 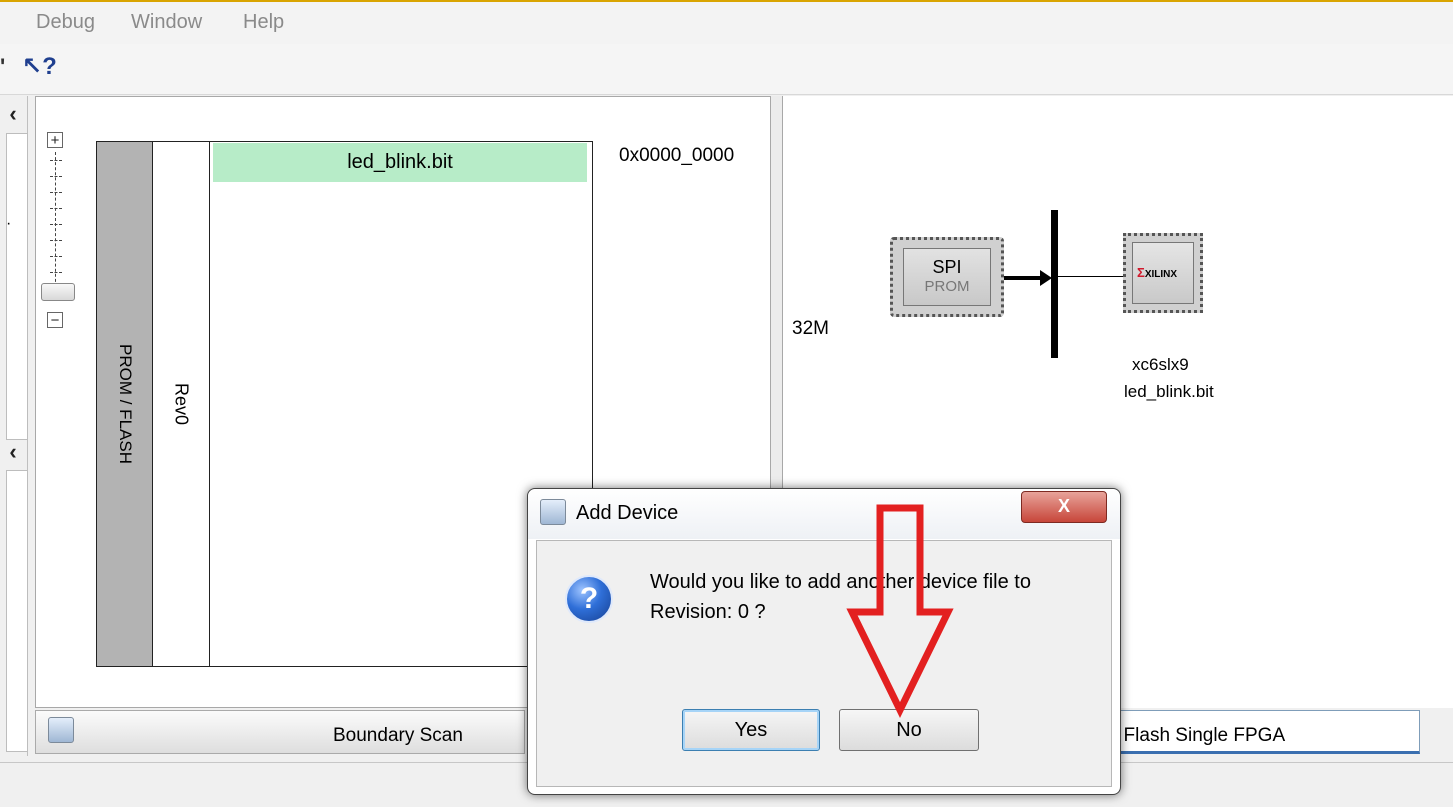 I want to click on prom-flash-column: PROM / FLASH, so click(x=124, y=404).